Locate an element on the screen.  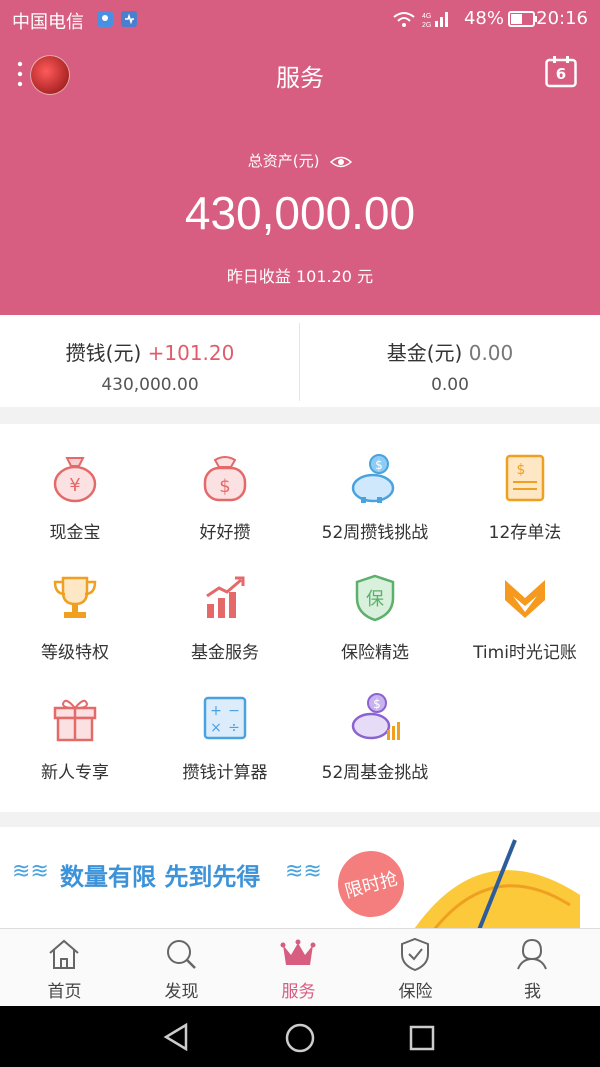
fund-summary-top: 基金(元) 0.00 is located at coordinates (450, 351).